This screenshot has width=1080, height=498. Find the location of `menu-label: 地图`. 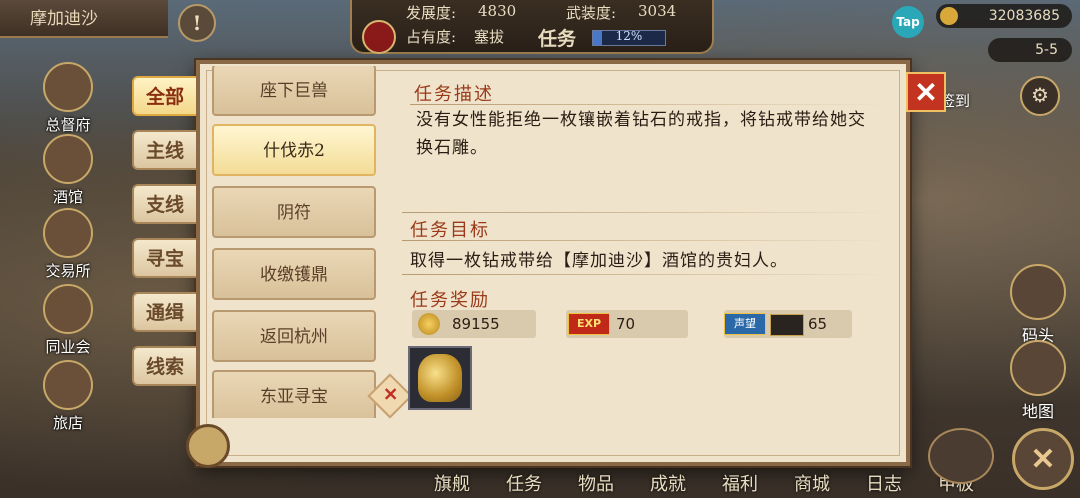

menu-label: 地图 is located at coordinates (1037, 411).